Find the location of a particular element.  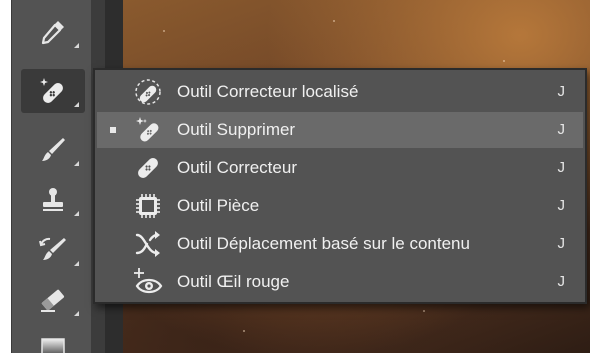

clone-stamp-tool is located at coordinates (53, 200).